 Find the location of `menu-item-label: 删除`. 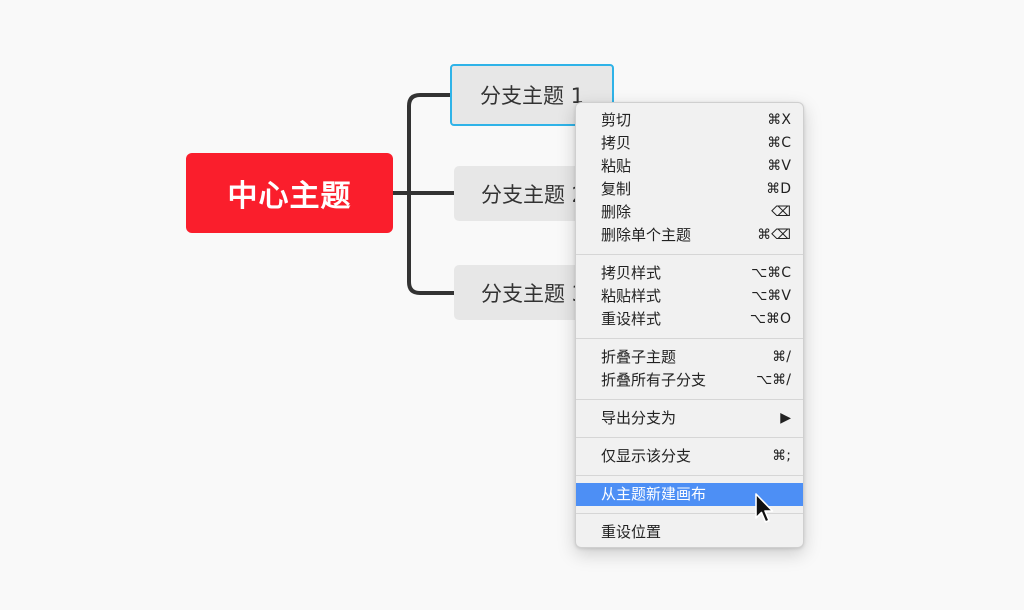

menu-item-label: 删除 is located at coordinates (616, 212).